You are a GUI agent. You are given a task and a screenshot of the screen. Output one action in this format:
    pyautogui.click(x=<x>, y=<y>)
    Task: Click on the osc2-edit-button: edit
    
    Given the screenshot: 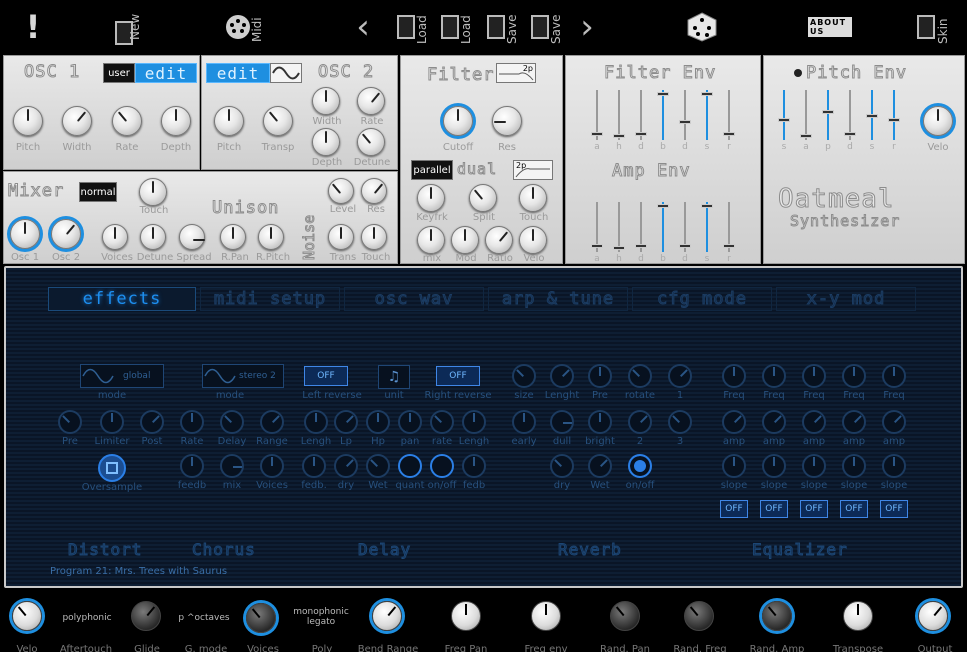 What is the action you would take?
    pyautogui.click(x=238, y=73)
    